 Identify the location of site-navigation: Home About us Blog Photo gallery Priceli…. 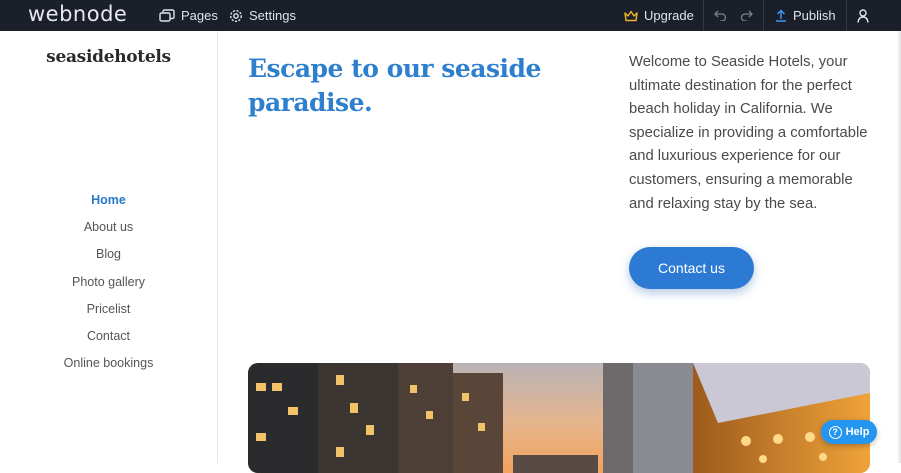
(108, 282).